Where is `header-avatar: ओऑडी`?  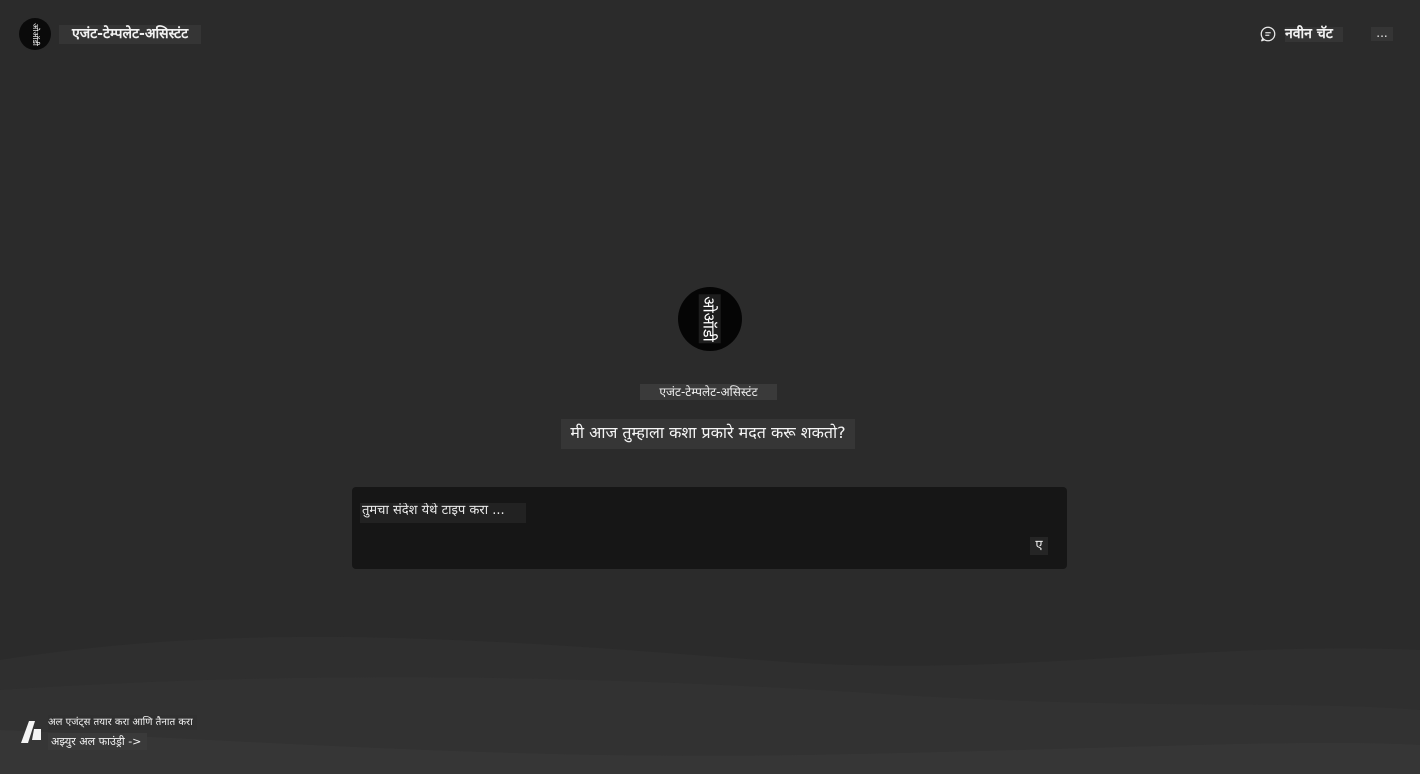 header-avatar: ओऑडी is located at coordinates (35, 34).